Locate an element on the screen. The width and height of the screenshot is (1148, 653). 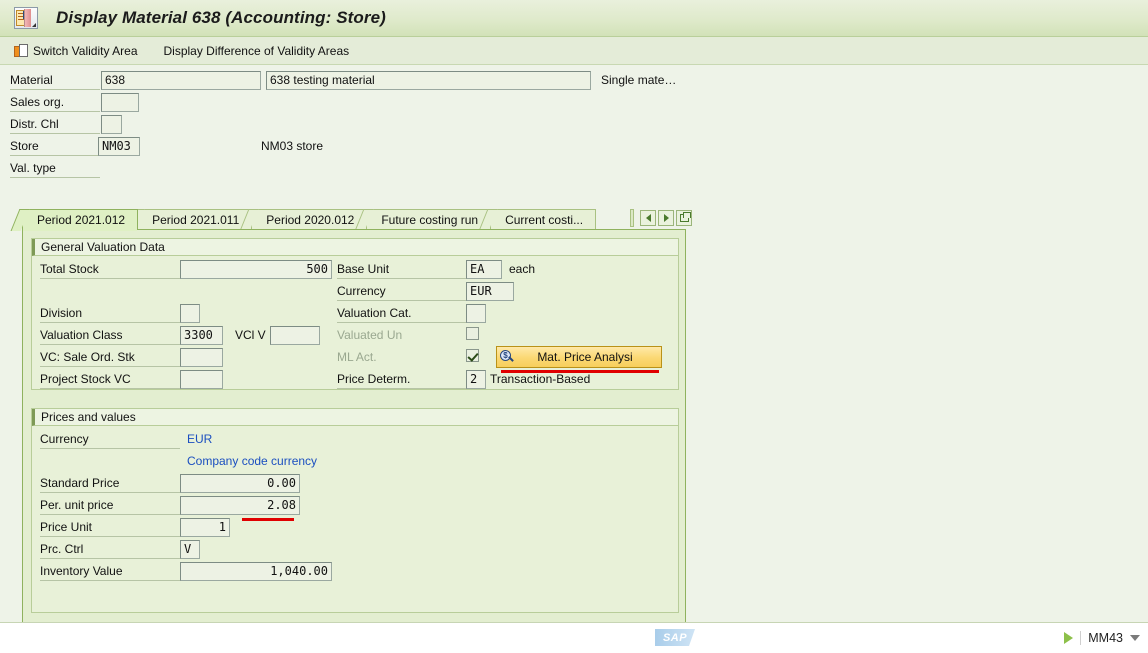
per-unit-price-label: Per. unit price is located at coordinates (110, 506).